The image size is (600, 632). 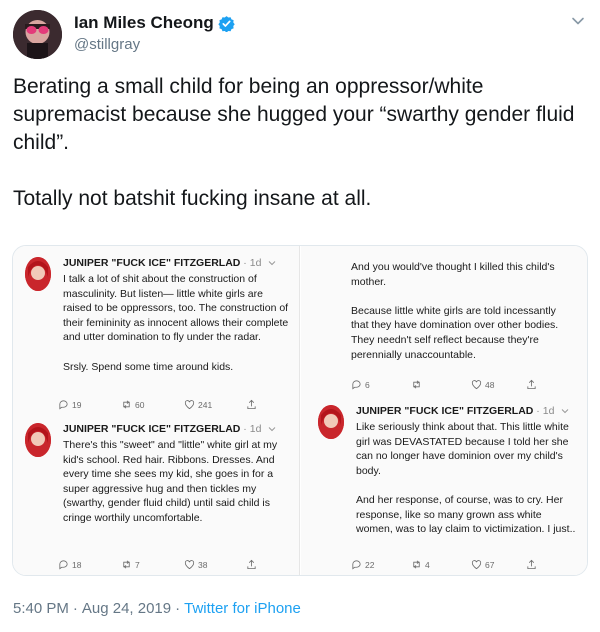 I want to click on author-block: Ian Miles Cheong @stillgray, so click(x=154, y=33).